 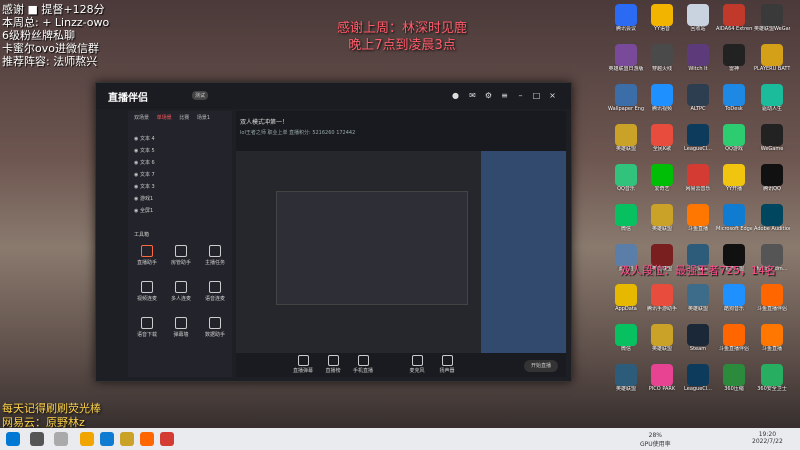 I want to click on desktop-icon: Microsoft Edge, so click(x=734, y=218).